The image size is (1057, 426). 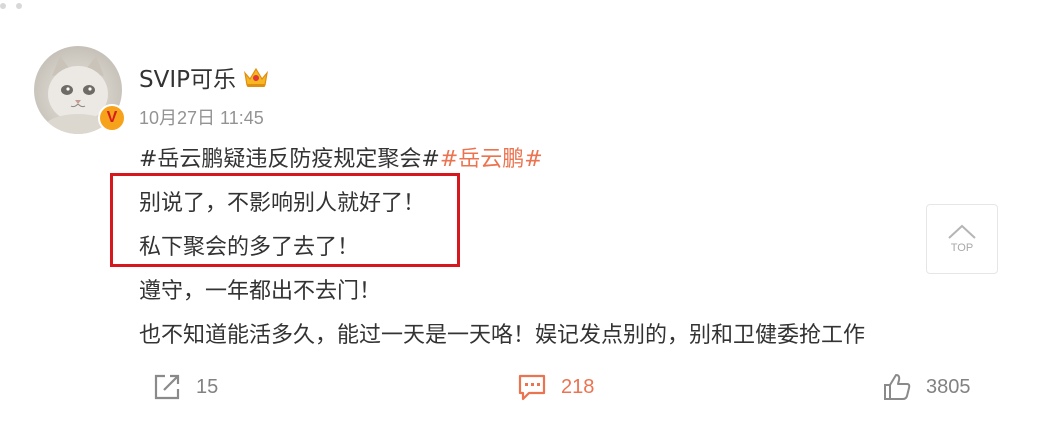 I want to click on like-button: 3805, so click(x=926, y=387).